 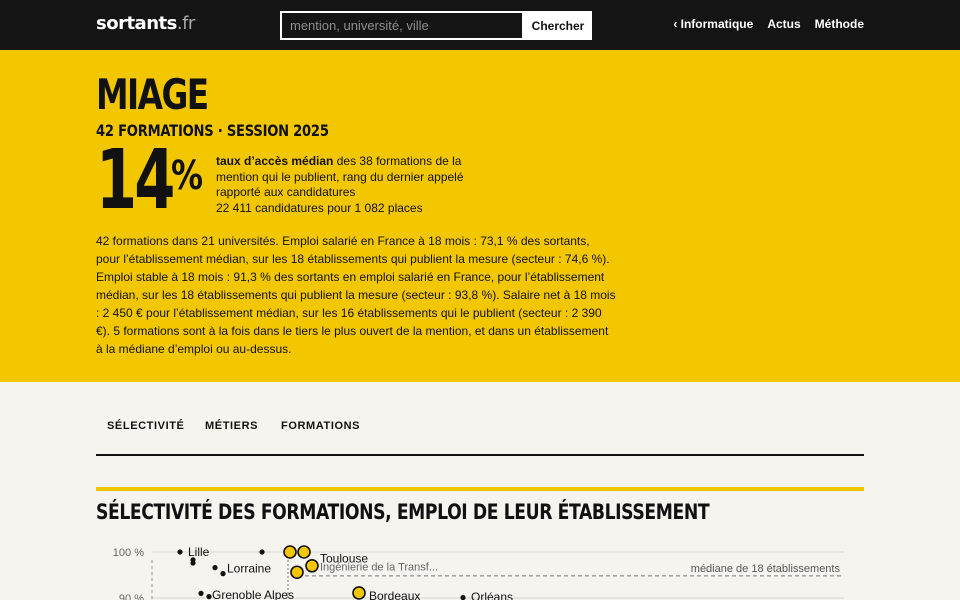 I want to click on stat-desc-line2: 22 411 candidatures pour 1 082 places, so click(x=319, y=207).